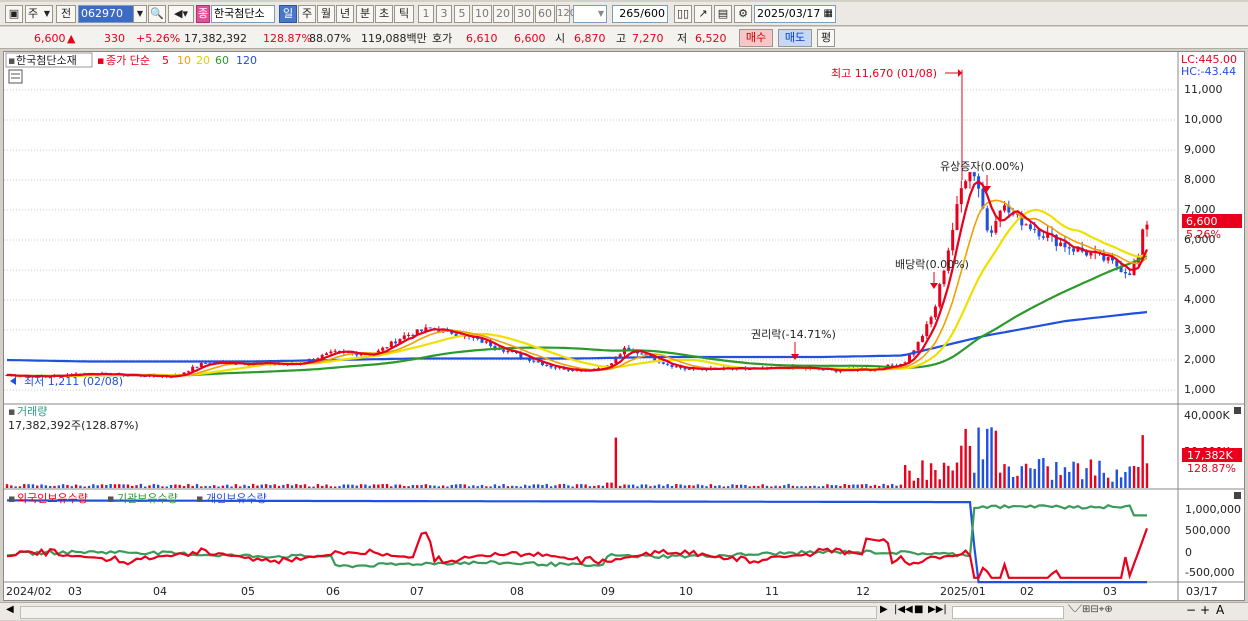 This screenshot has height=621, width=1248. Describe the element at coordinates (918, 609) in the screenshot. I see `stop-icon: ■` at that location.